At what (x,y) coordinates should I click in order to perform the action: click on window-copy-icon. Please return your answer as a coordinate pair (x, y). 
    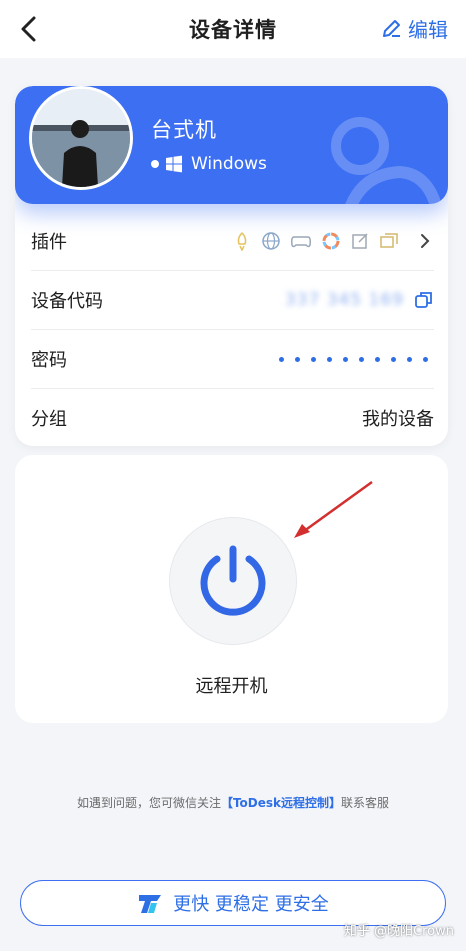
    Looking at the image, I should click on (389, 240).